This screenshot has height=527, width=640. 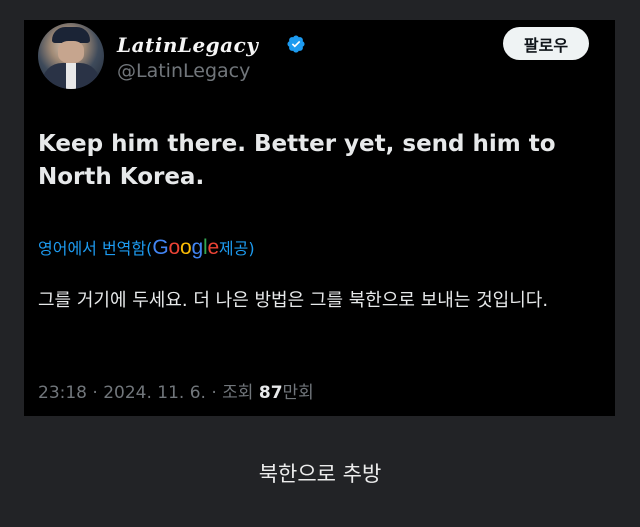 I want to click on views-unit: 만회, so click(x=298, y=393).